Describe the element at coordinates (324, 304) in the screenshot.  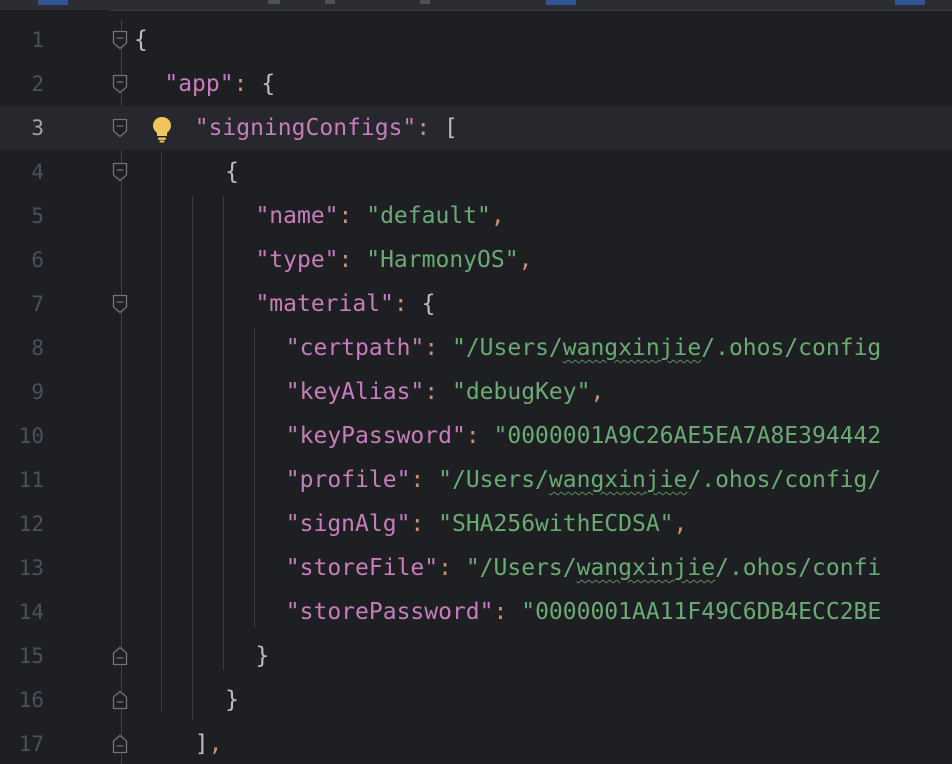
I see `token-key: "material"` at that location.